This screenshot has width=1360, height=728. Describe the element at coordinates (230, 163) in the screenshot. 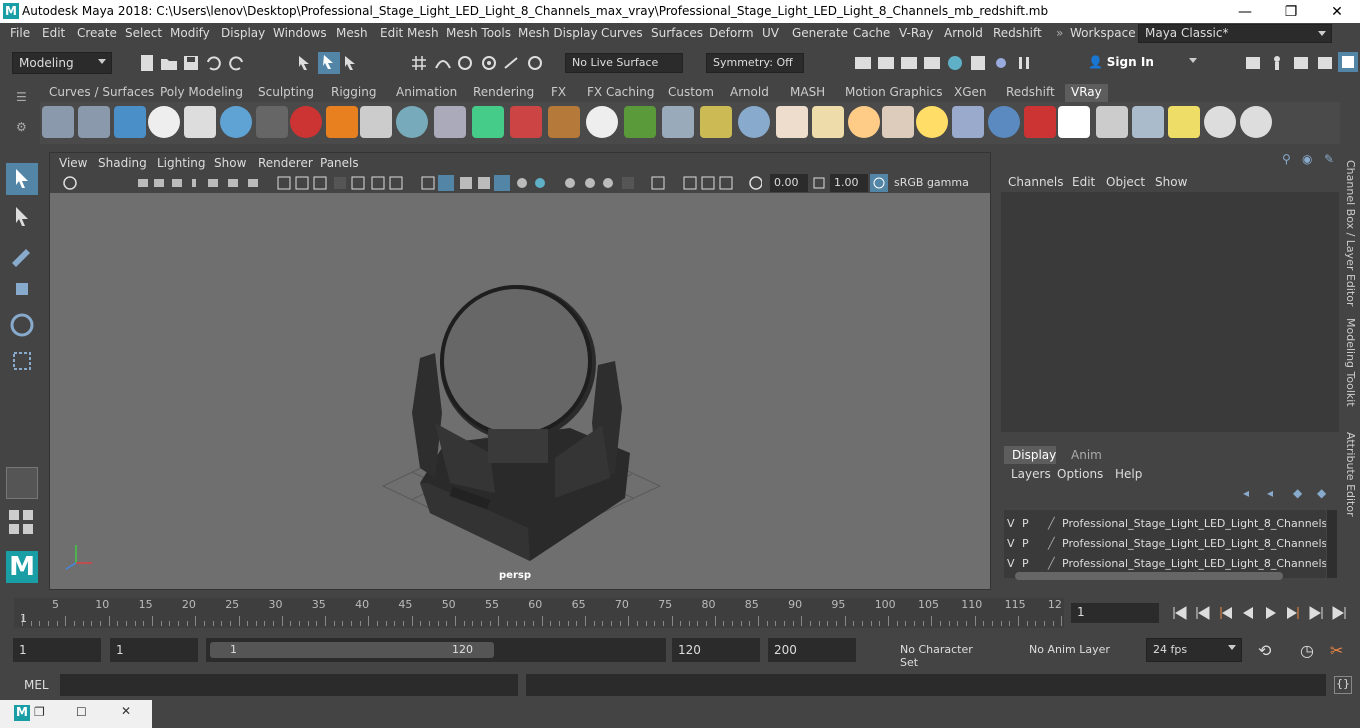

I see `viewport-menu-show: Show` at that location.